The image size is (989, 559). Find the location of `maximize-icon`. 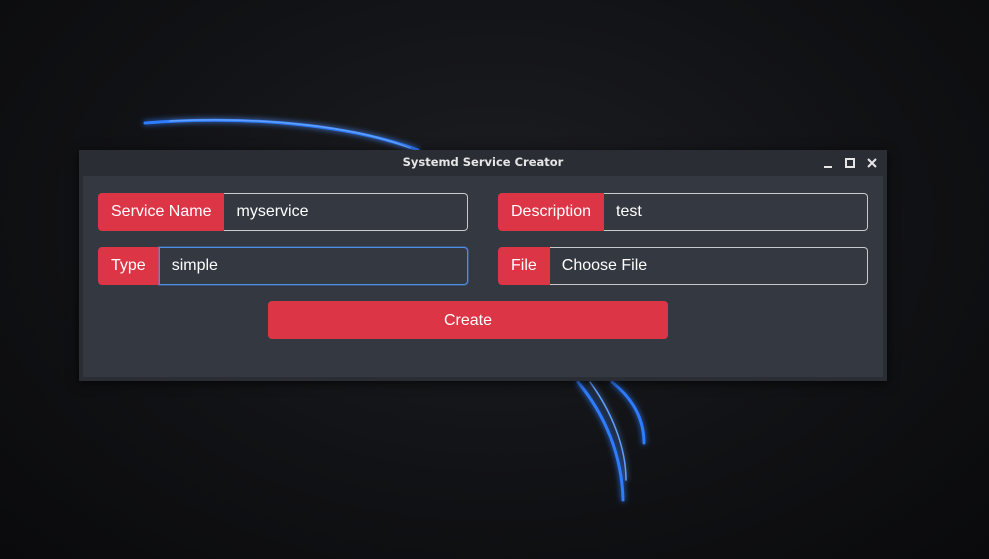

maximize-icon is located at coordinates (850, 163).